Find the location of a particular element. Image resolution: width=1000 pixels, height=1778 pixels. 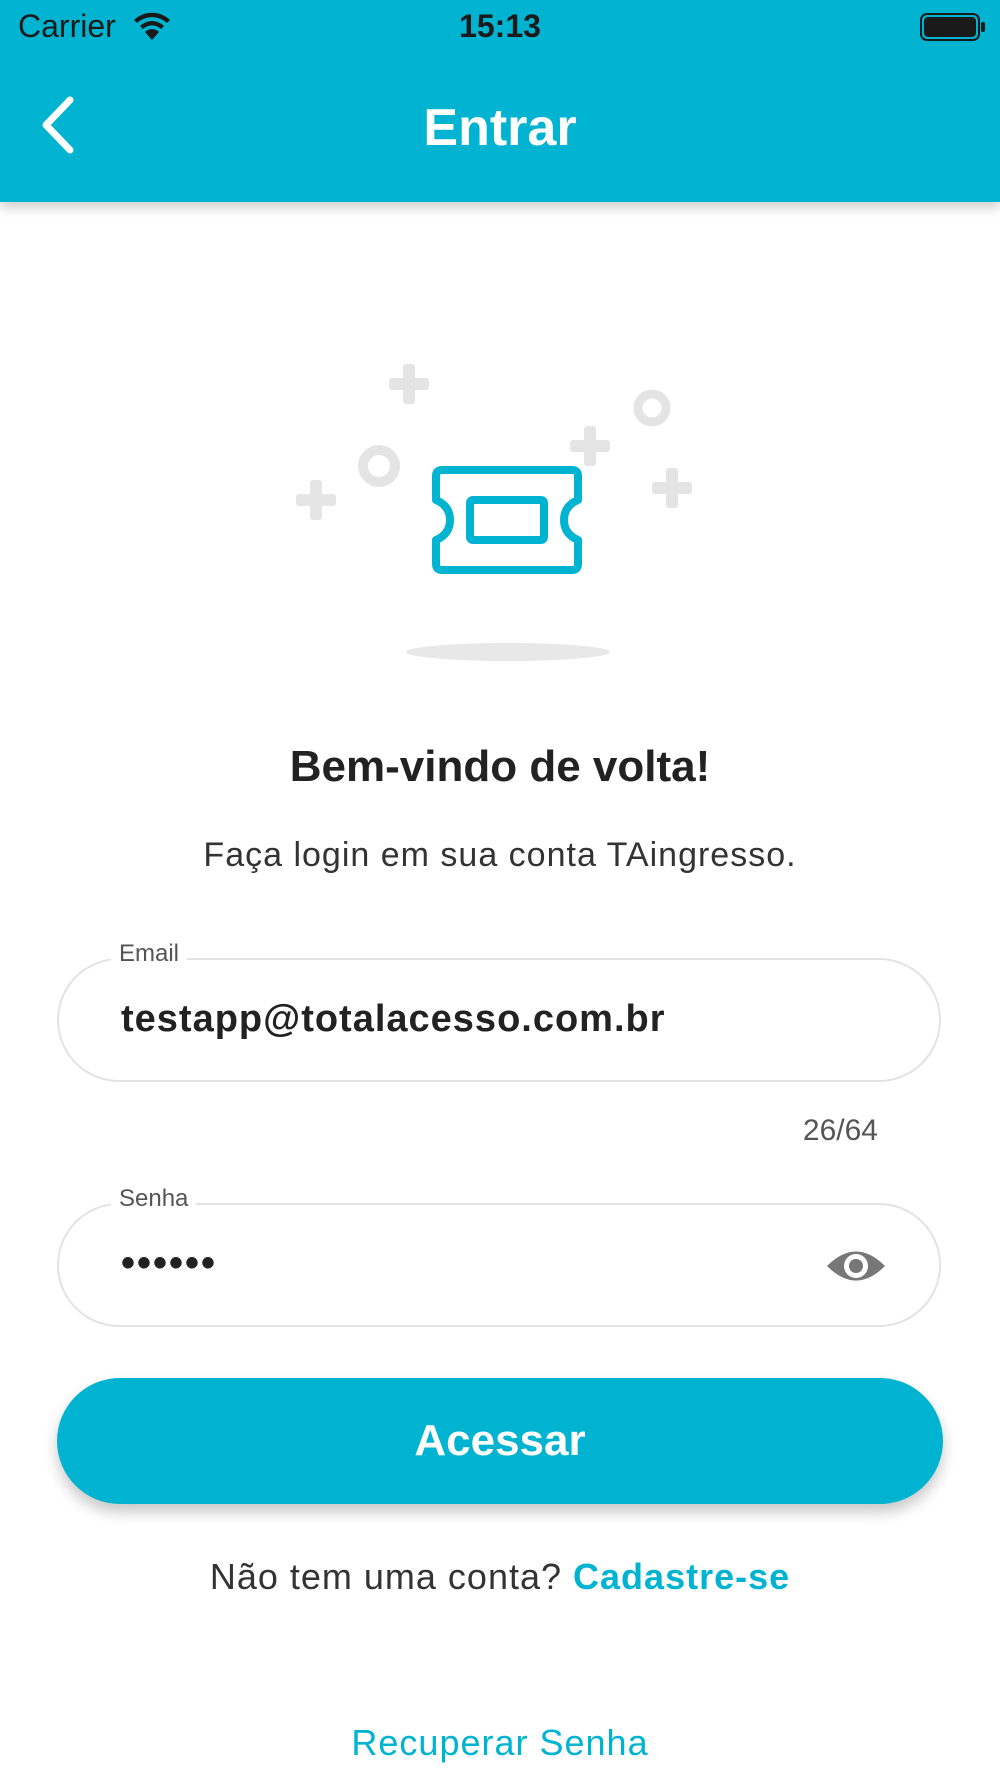

app-header: Carrier 15:13 Entrar is located at coordinates (500, 101).